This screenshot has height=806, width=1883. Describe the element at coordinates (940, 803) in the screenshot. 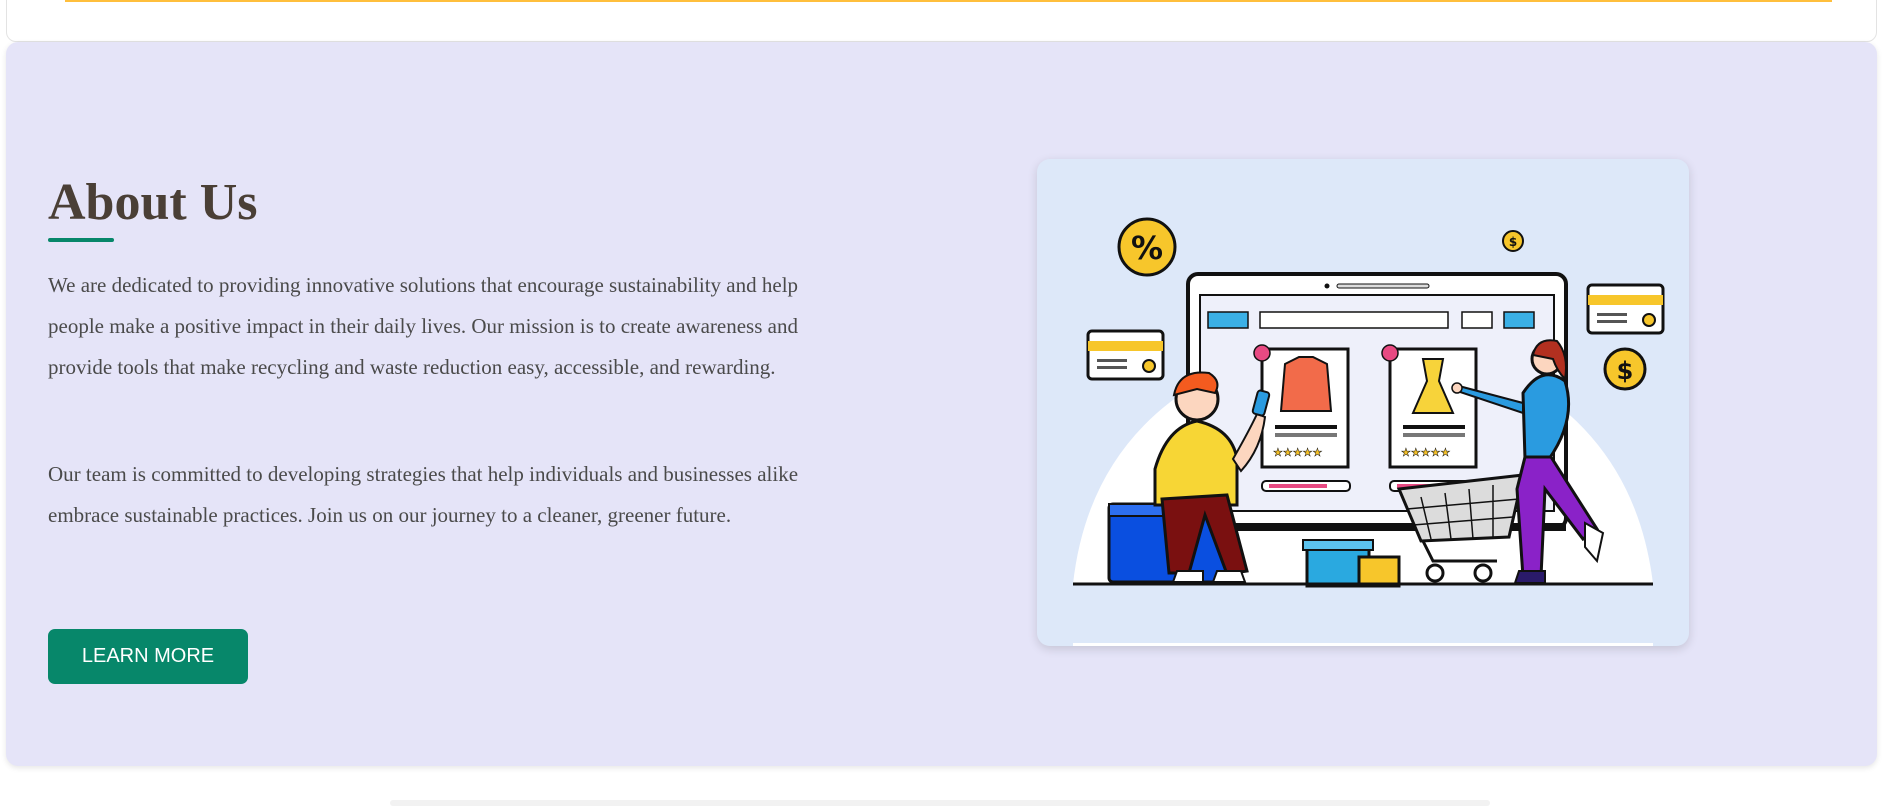

I see `next-section-edge` at that location.